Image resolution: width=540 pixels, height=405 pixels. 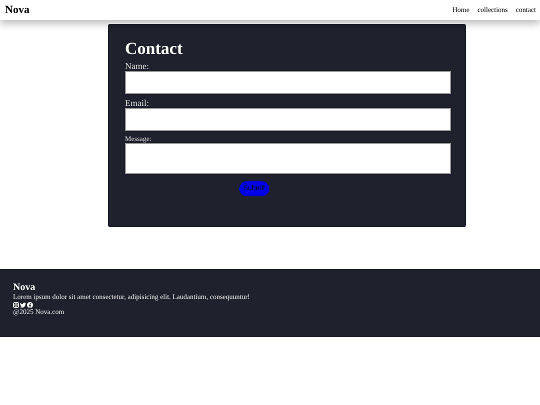 I want to click on brand-logo: Nova, so click(x=17, y=10).